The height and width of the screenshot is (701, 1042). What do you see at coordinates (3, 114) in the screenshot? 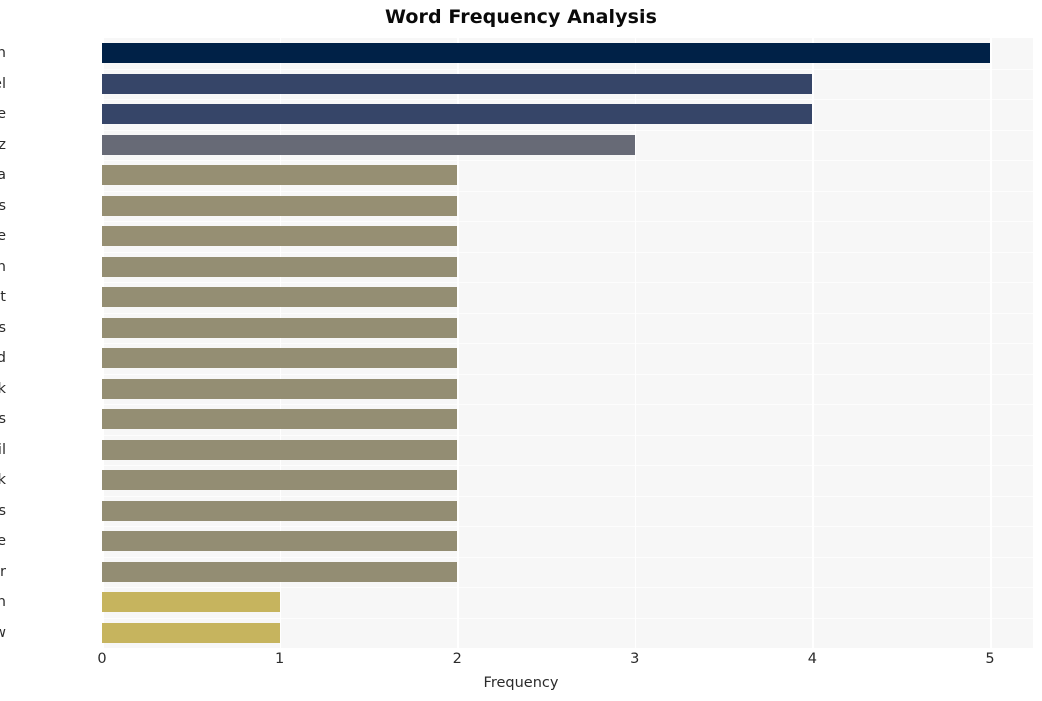
I see `y-axis-tick-label: vote` at bounding box center [3, 114].